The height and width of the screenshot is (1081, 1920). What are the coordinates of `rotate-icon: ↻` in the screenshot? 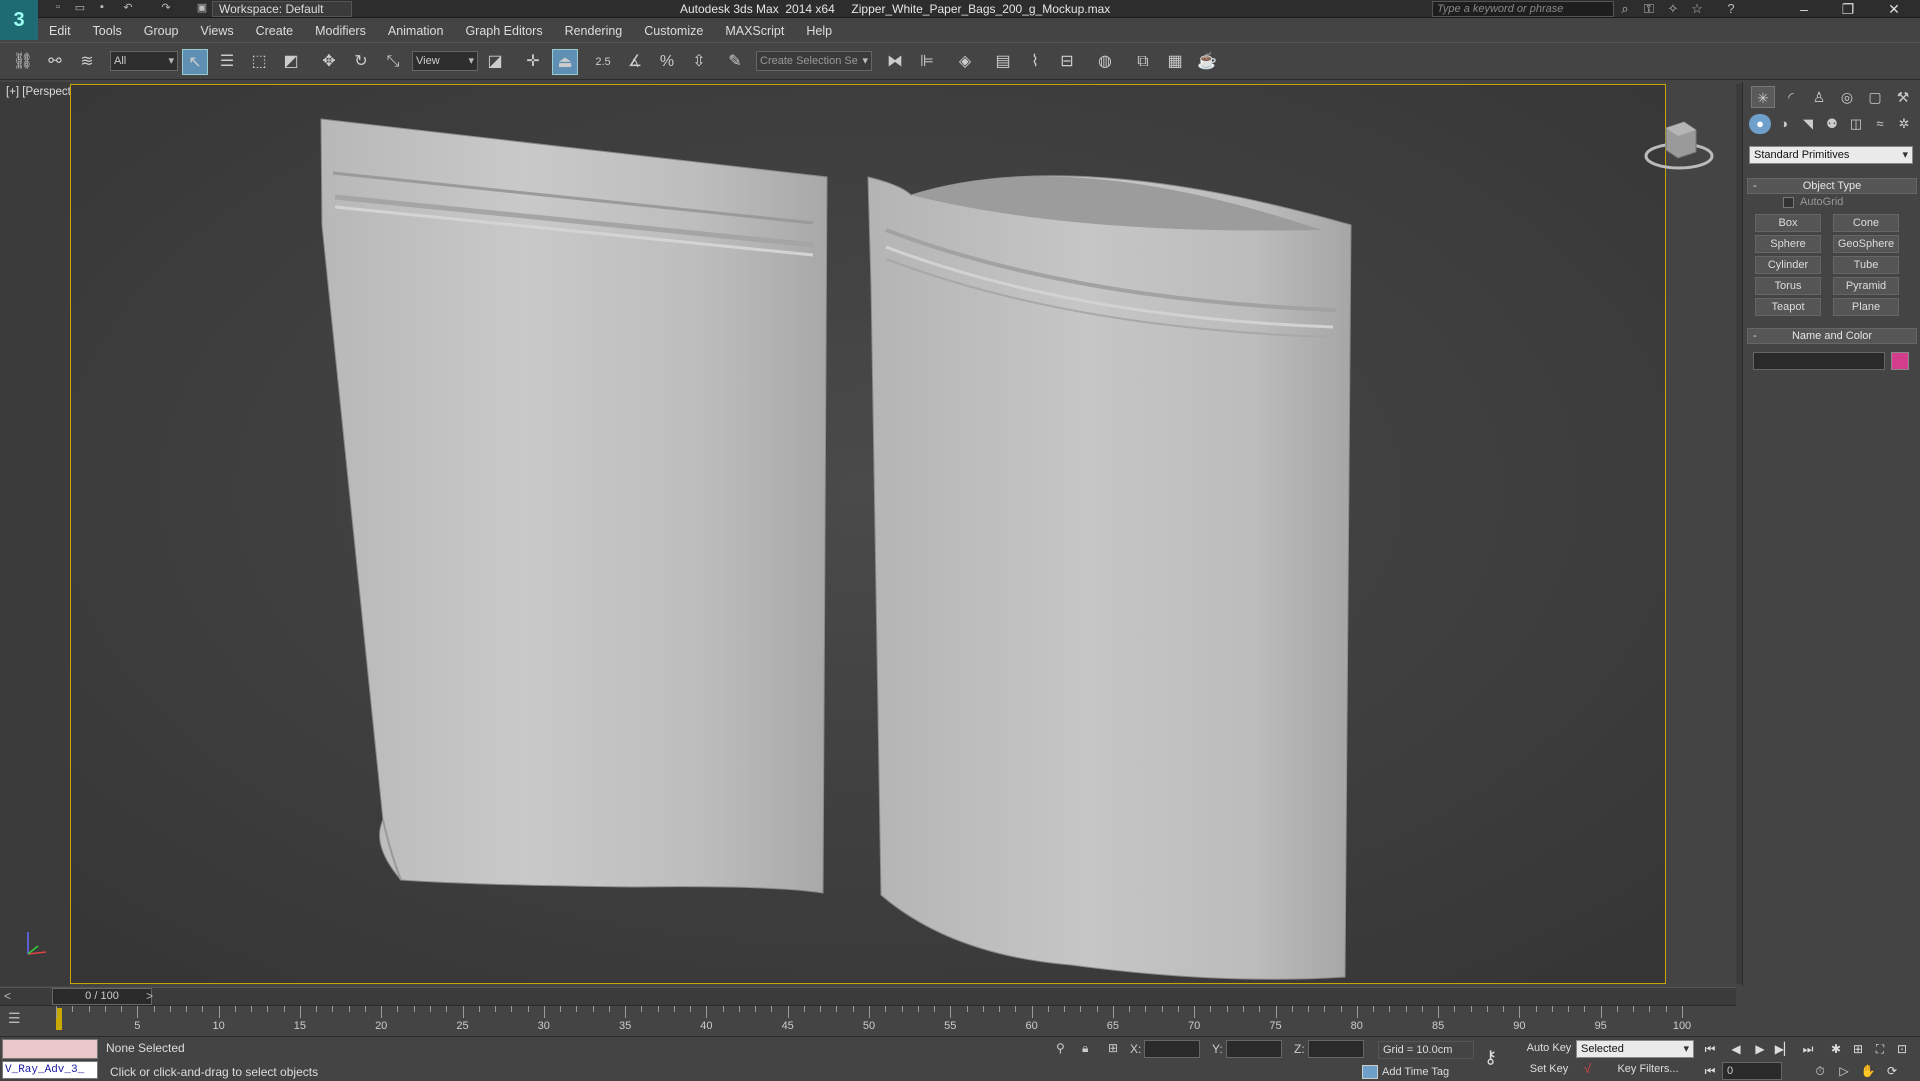 It's located at (361, 62).